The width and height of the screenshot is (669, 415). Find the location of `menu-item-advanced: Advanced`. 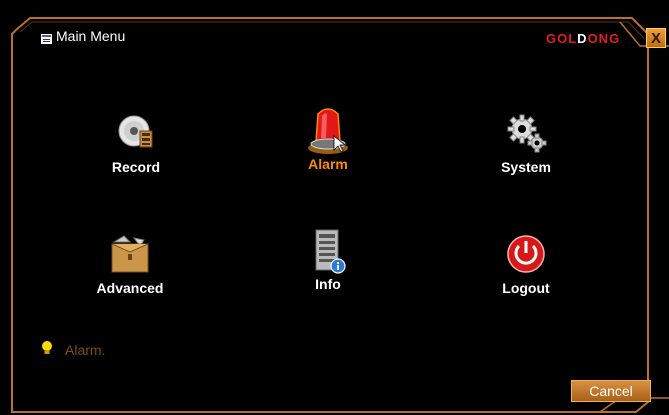

menu-item-advanced: Advanced is located at coordinates (130, 264).